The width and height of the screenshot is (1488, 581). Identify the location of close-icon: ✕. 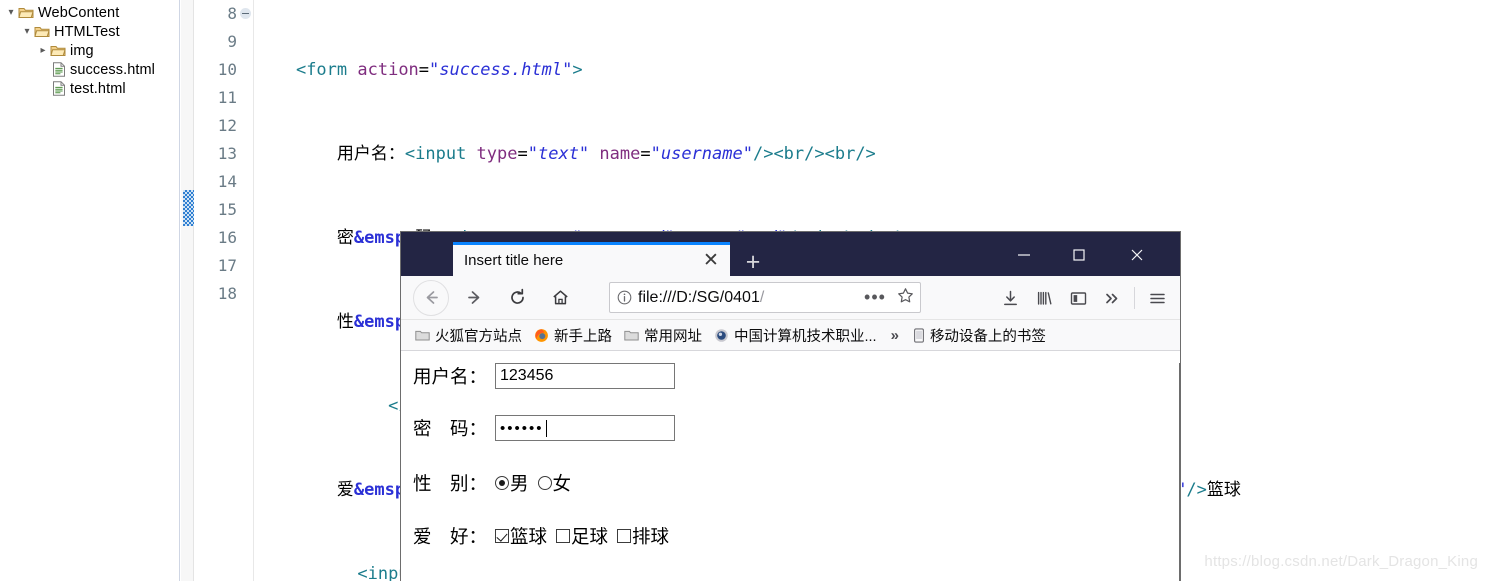
(711, 261).